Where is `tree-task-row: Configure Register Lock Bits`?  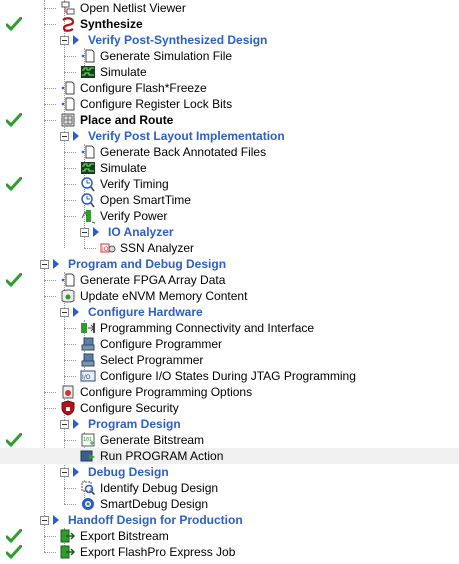
tree-task-row: Configure Register Lock Bits is located at coordinates (229, 104).